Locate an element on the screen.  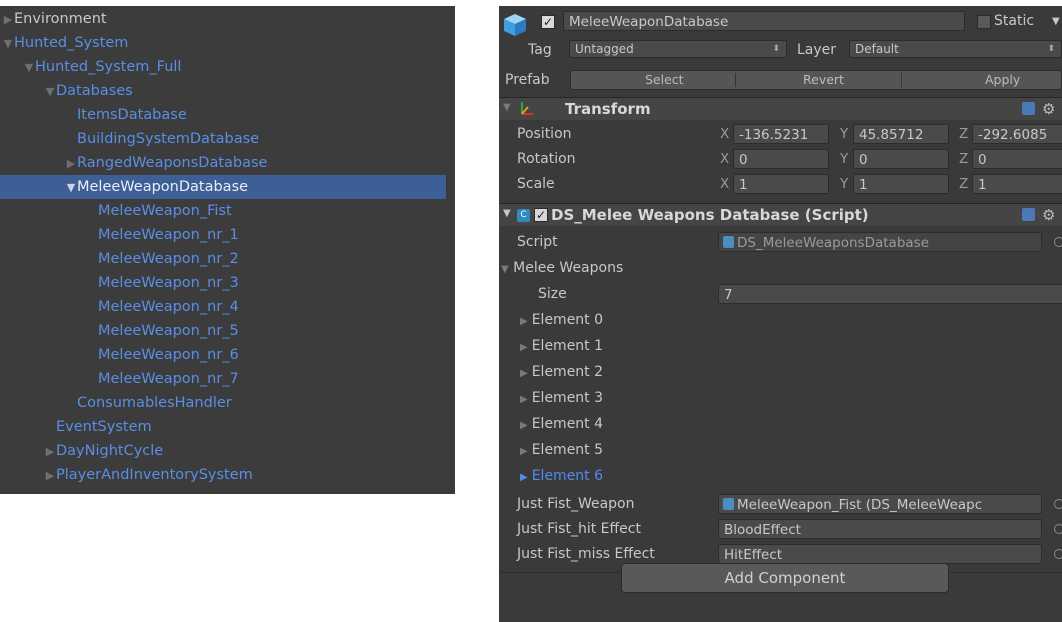
element-foldout: ▶ Element 4 is located at coordinates (561, 425).